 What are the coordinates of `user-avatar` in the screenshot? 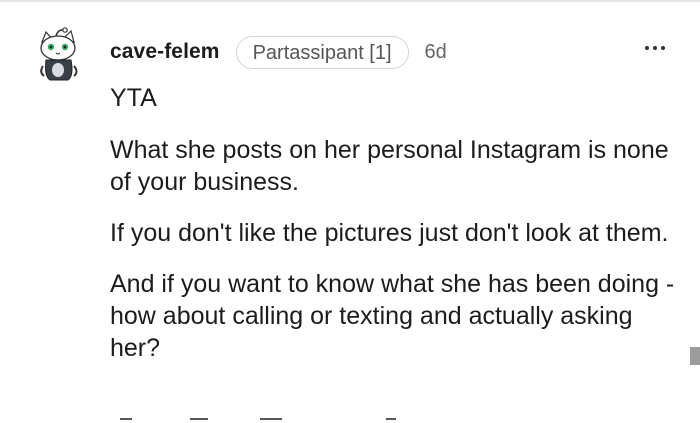 It's located at (59, 54).